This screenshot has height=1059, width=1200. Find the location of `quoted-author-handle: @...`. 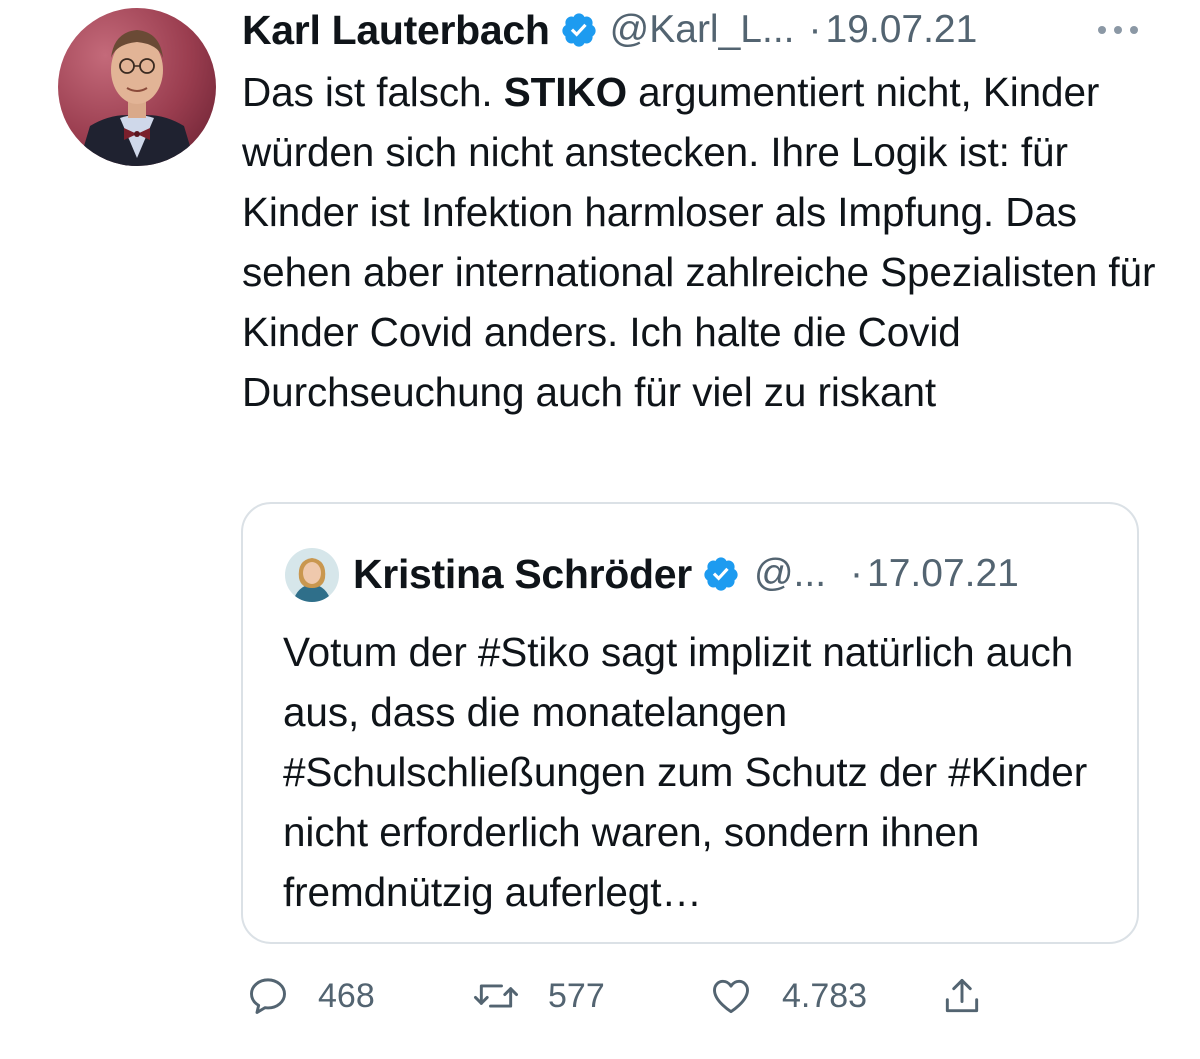

quoted-author-handle: @... is located at coordinates (790, 573).